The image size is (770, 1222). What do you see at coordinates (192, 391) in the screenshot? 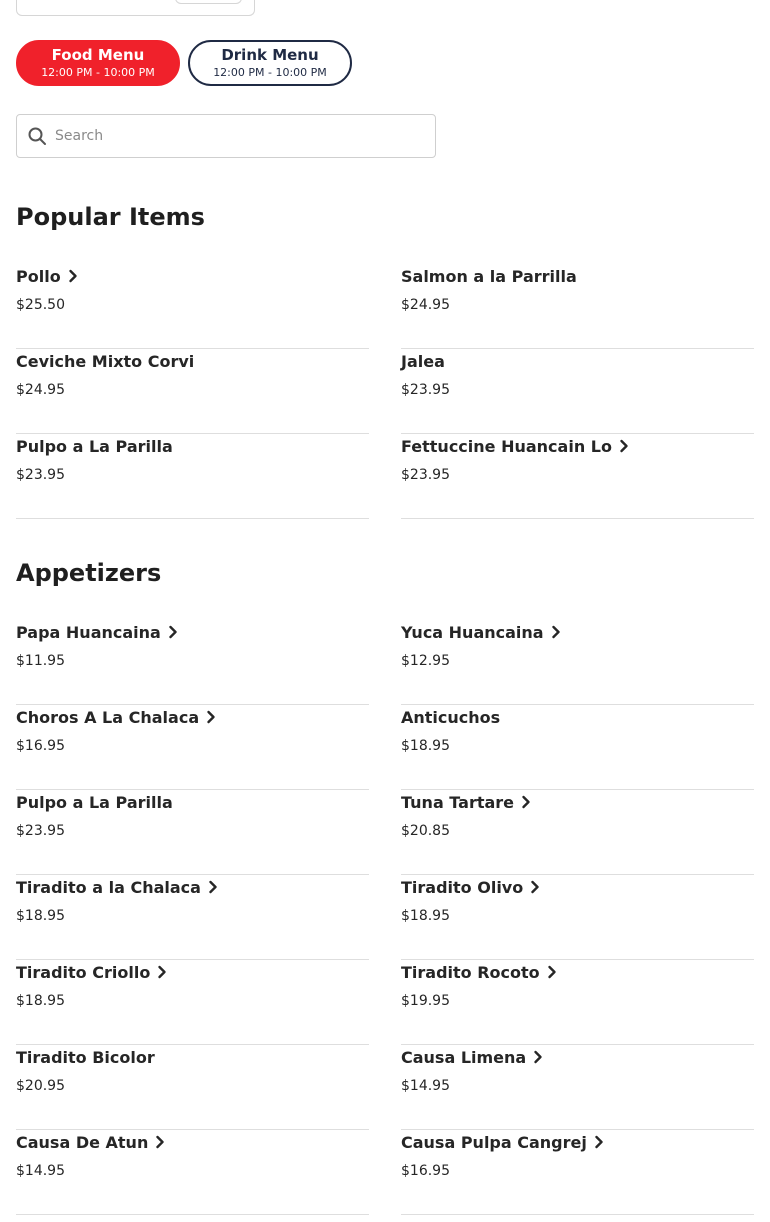
I see `menu-item: Ceviche Mixto Corvi $24.95` at bounding box center [192, 391].